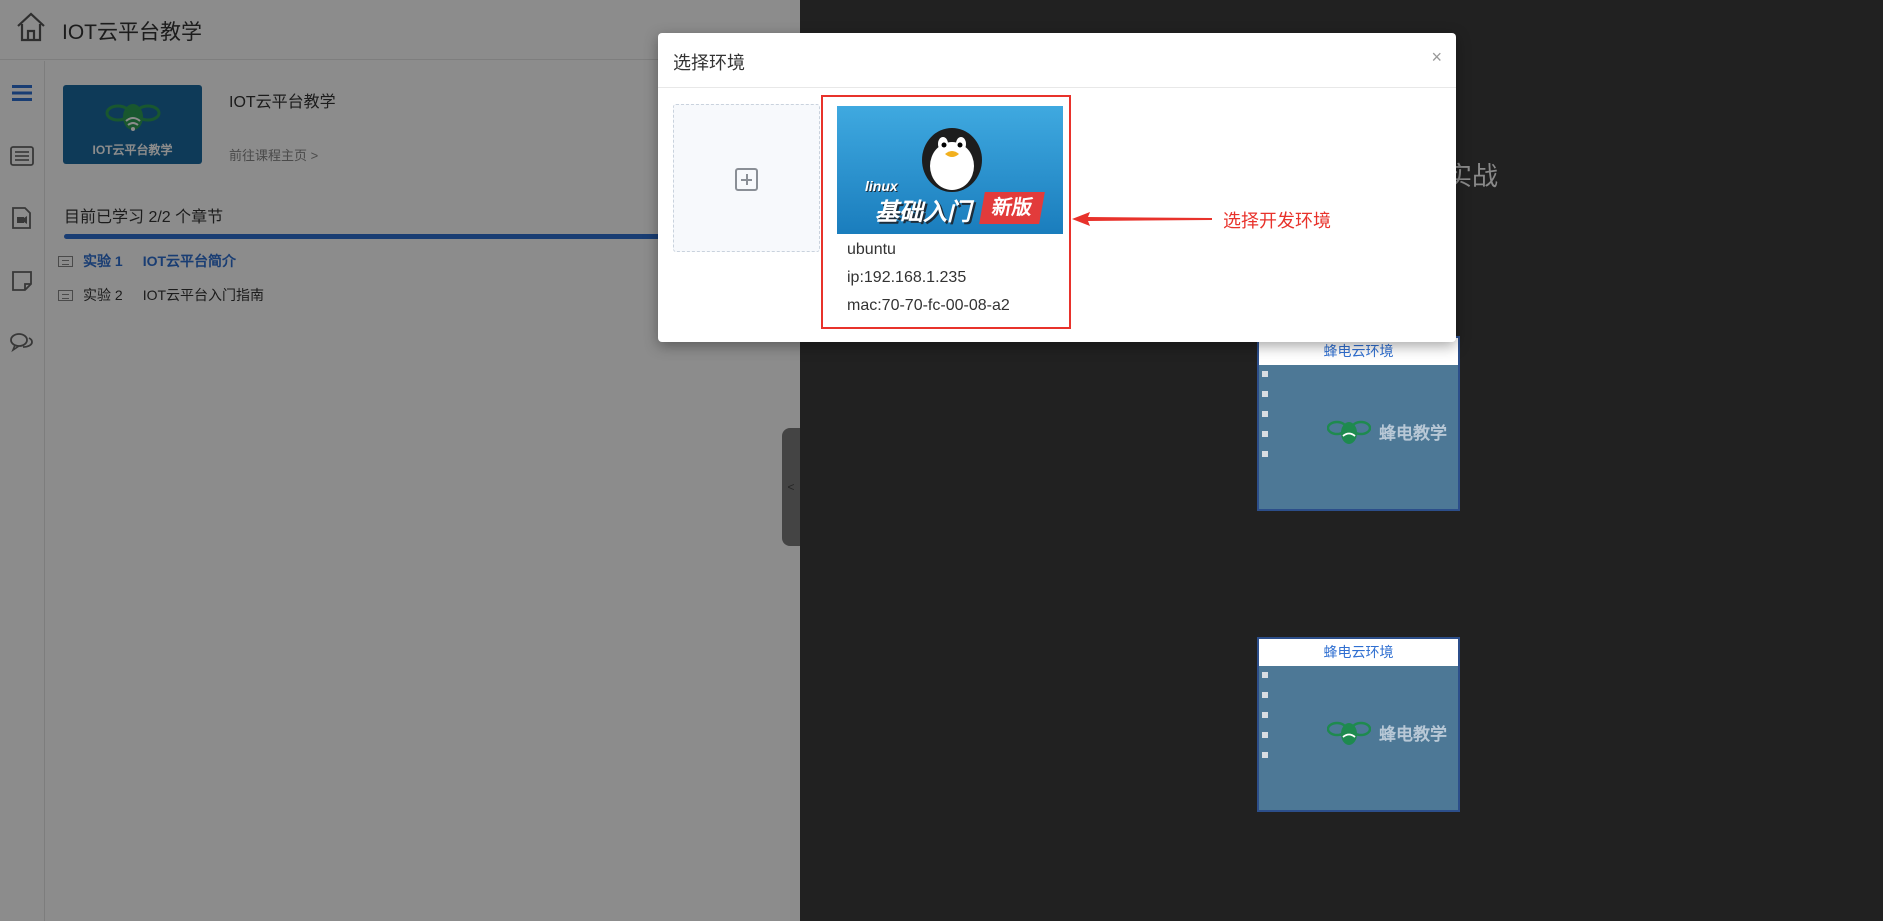 The height and width of the screenshot is (921, 1883). I want to click on environment-image: linux 基础入门 新版, so click(950, 170).